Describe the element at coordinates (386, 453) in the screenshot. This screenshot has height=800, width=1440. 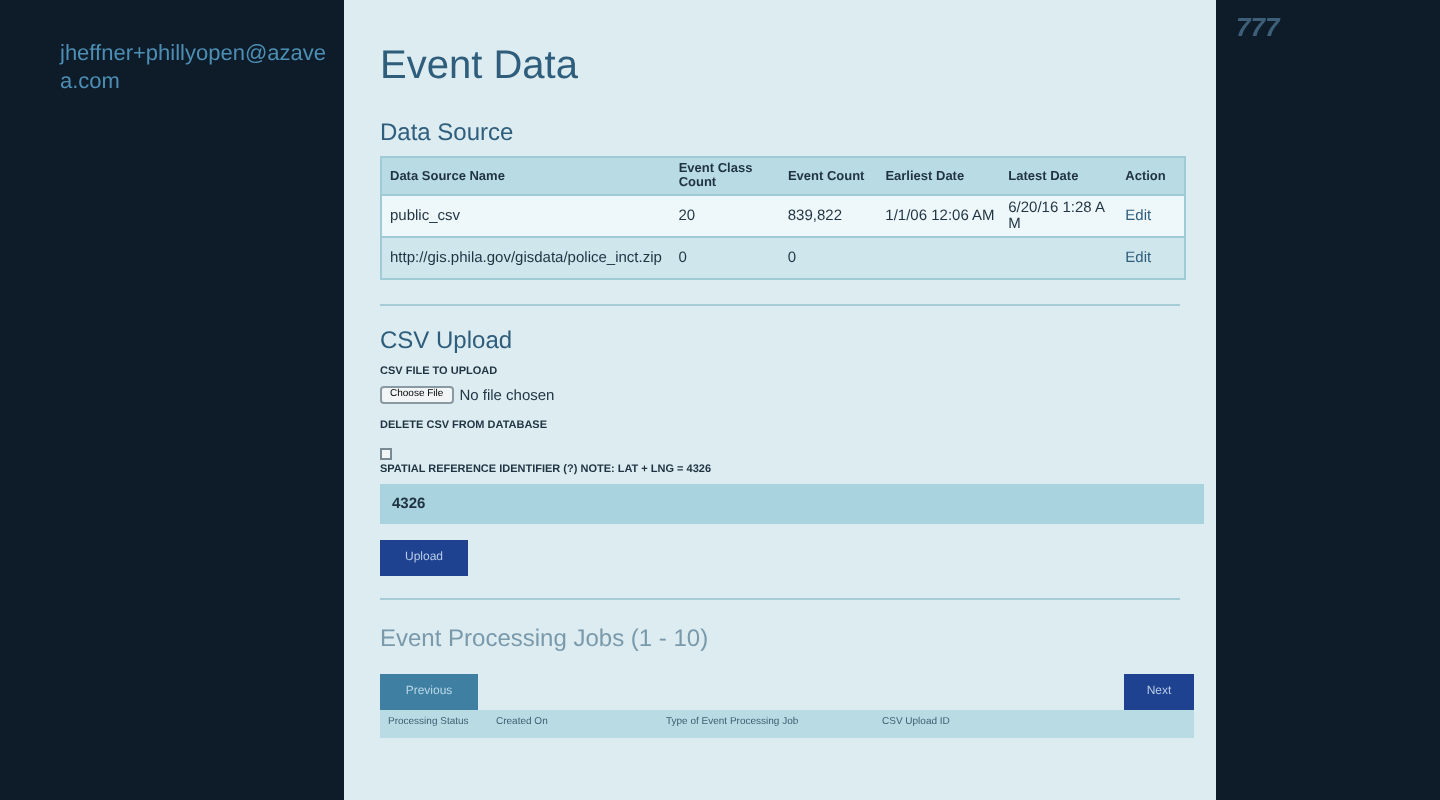
I see `delete-checkbox` at that location.